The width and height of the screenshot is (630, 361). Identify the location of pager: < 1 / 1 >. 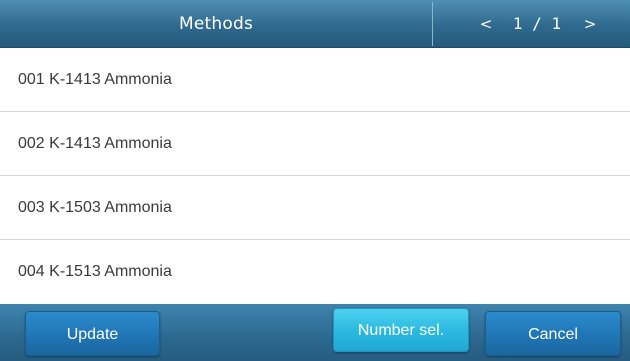
(531, 24).